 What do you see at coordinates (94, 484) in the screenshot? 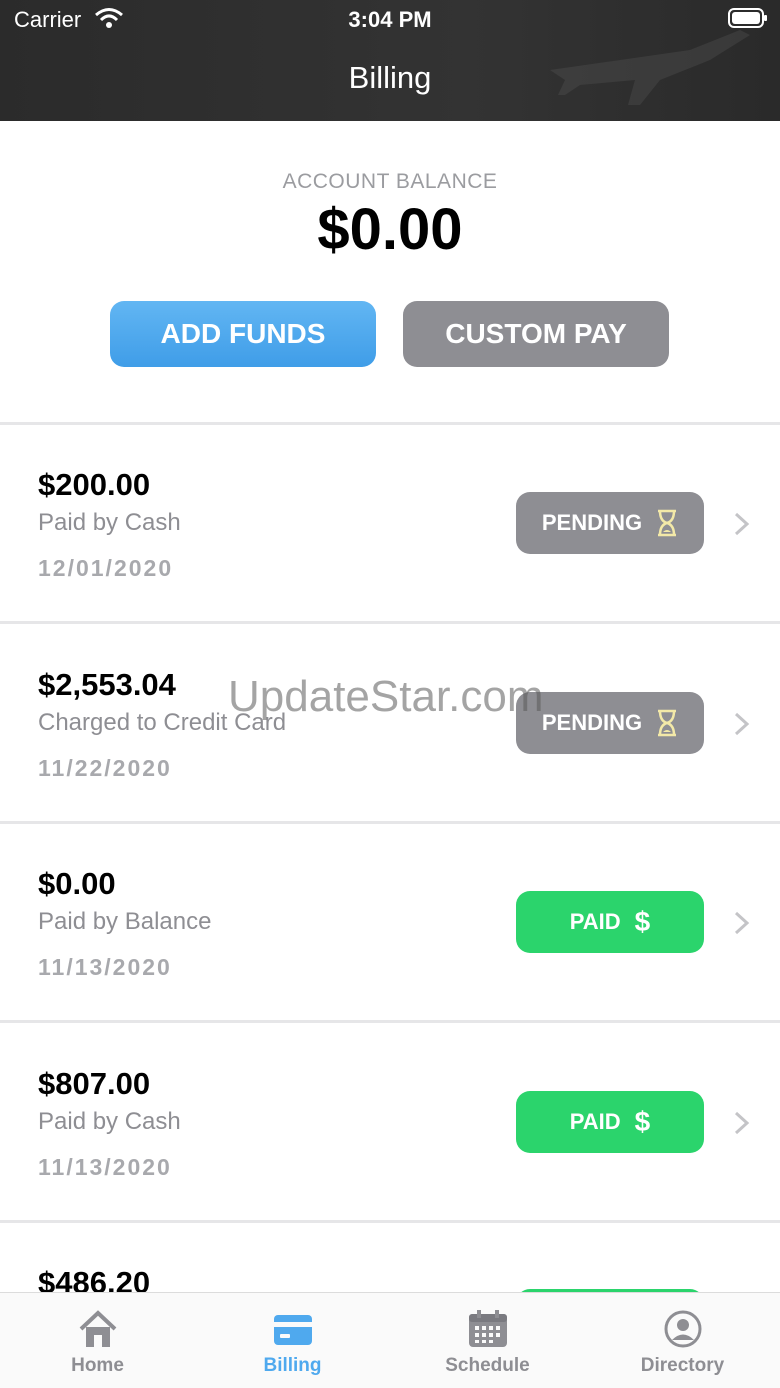
I see `transaction-amount: $200.00` at bounding box center [94, 484].